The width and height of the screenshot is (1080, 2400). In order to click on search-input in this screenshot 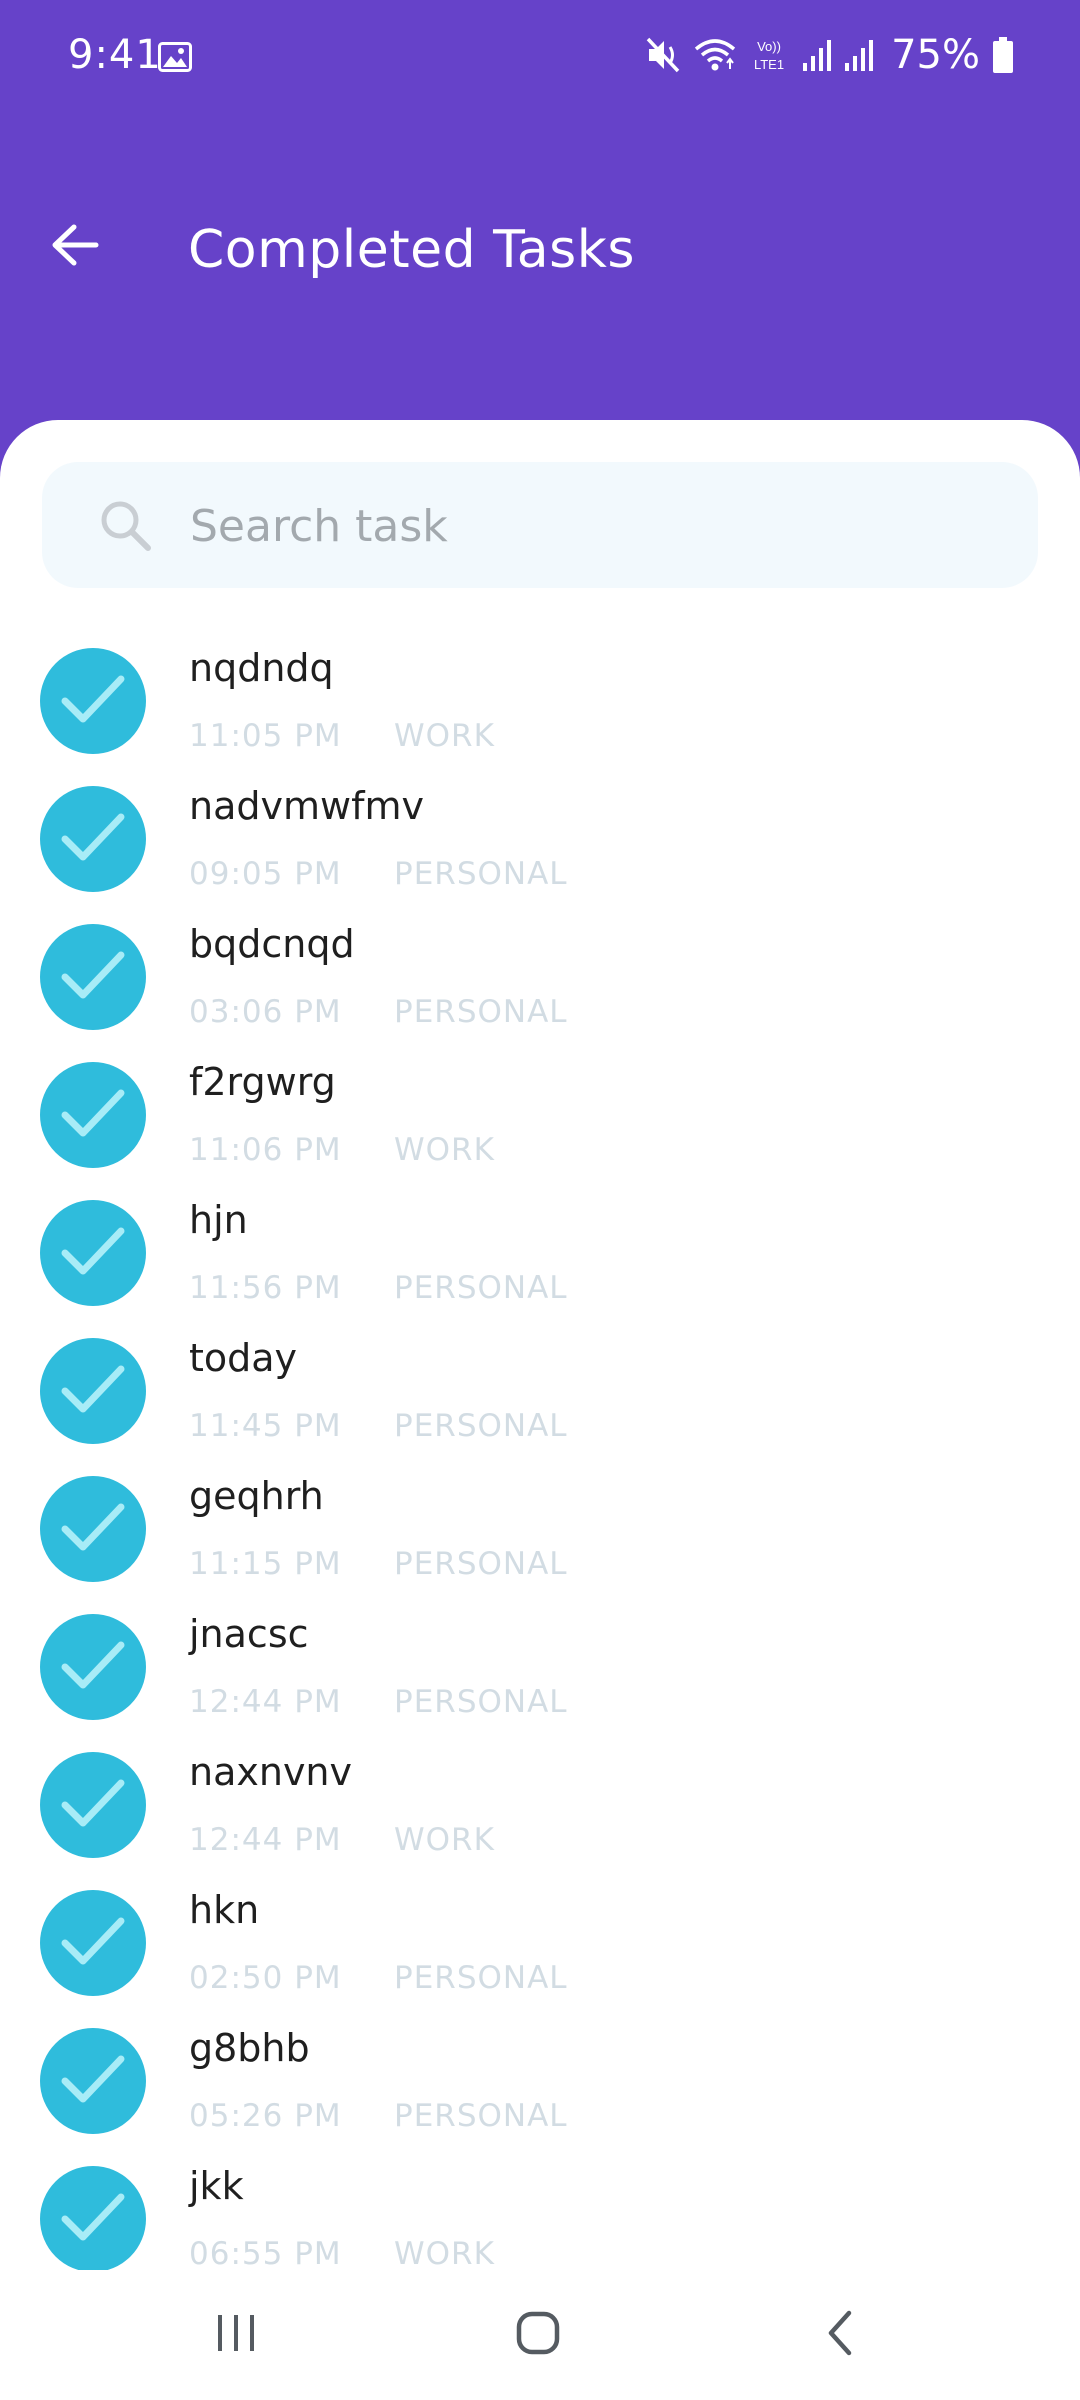, I will do `click(590, 526)`.